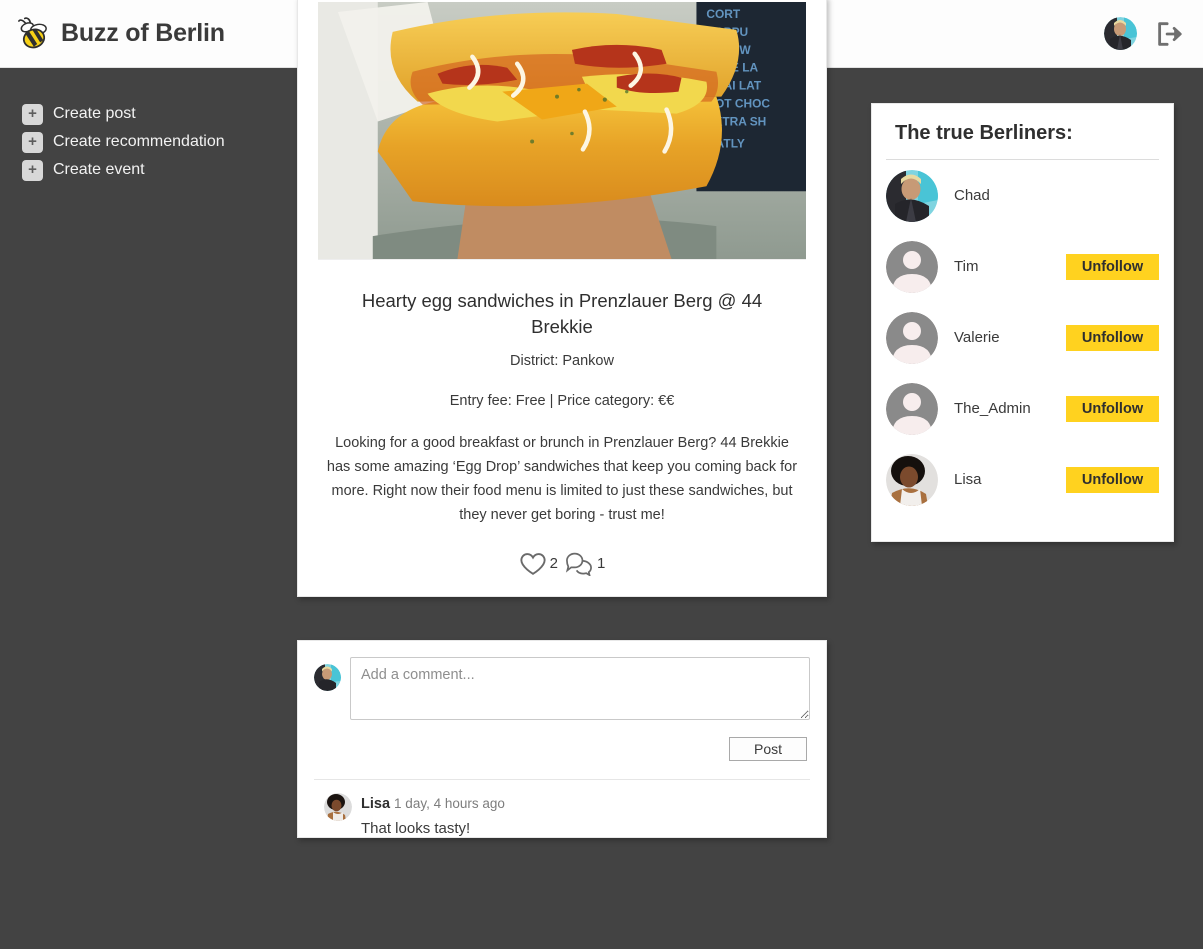 Image resolution: width=1203 pixels, height=949 pixels. I want to click on post-district: District: Pankow, so click(562, 361).